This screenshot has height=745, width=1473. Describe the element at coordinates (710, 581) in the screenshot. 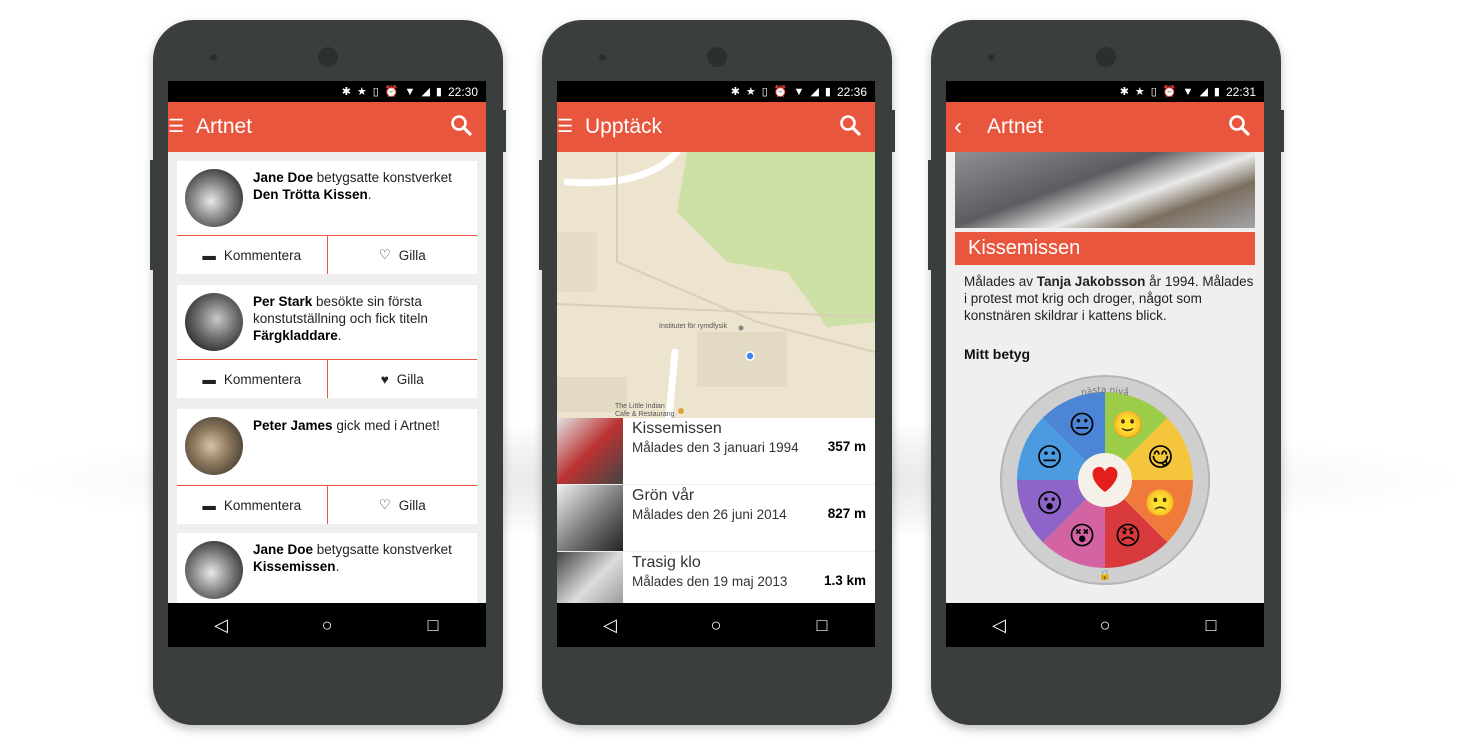

I see `list-item-subtitle: Målades den 19 maj 2013` at that location.